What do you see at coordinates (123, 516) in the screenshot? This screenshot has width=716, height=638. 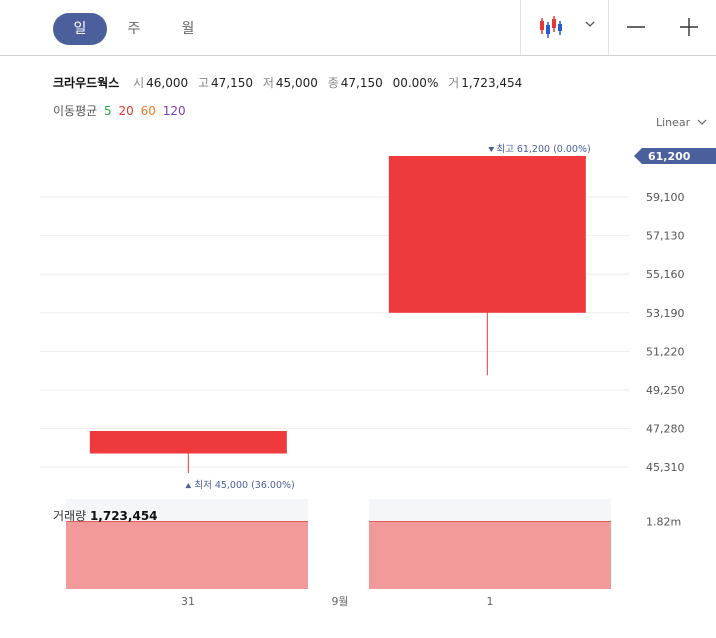 I see `volume-panel-value: 1,723,454` at bounding box center [123, 516].